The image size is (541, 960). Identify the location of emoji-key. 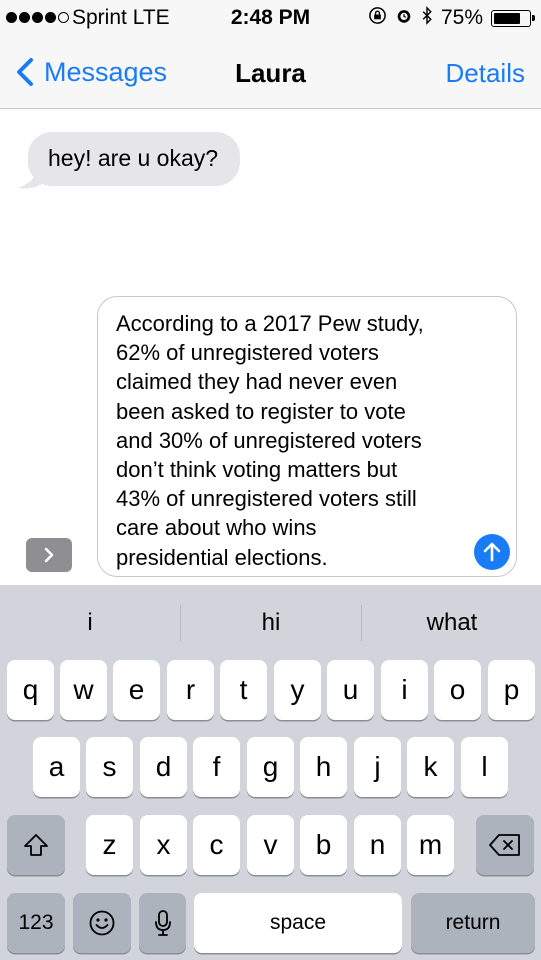
(102, 923).